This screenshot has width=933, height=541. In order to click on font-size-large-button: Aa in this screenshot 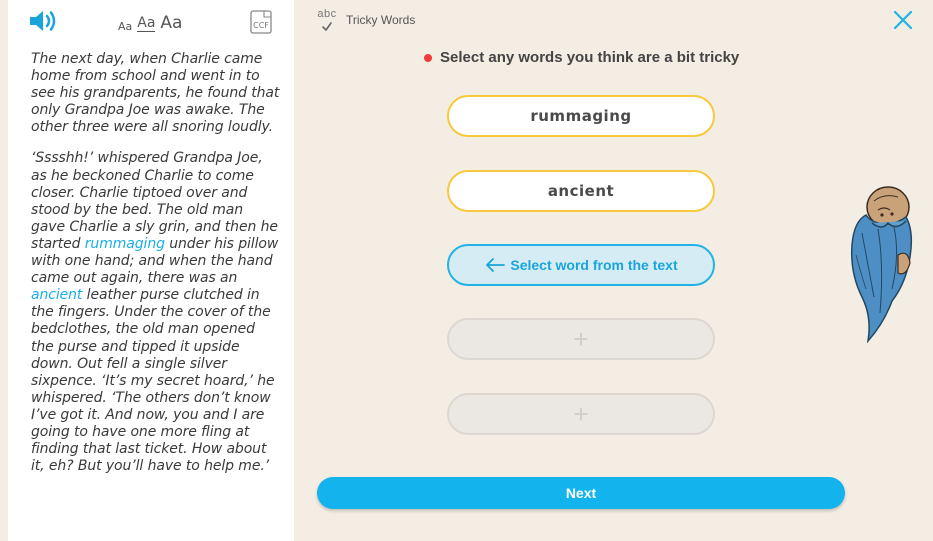, I will do `click(171, 23)`.